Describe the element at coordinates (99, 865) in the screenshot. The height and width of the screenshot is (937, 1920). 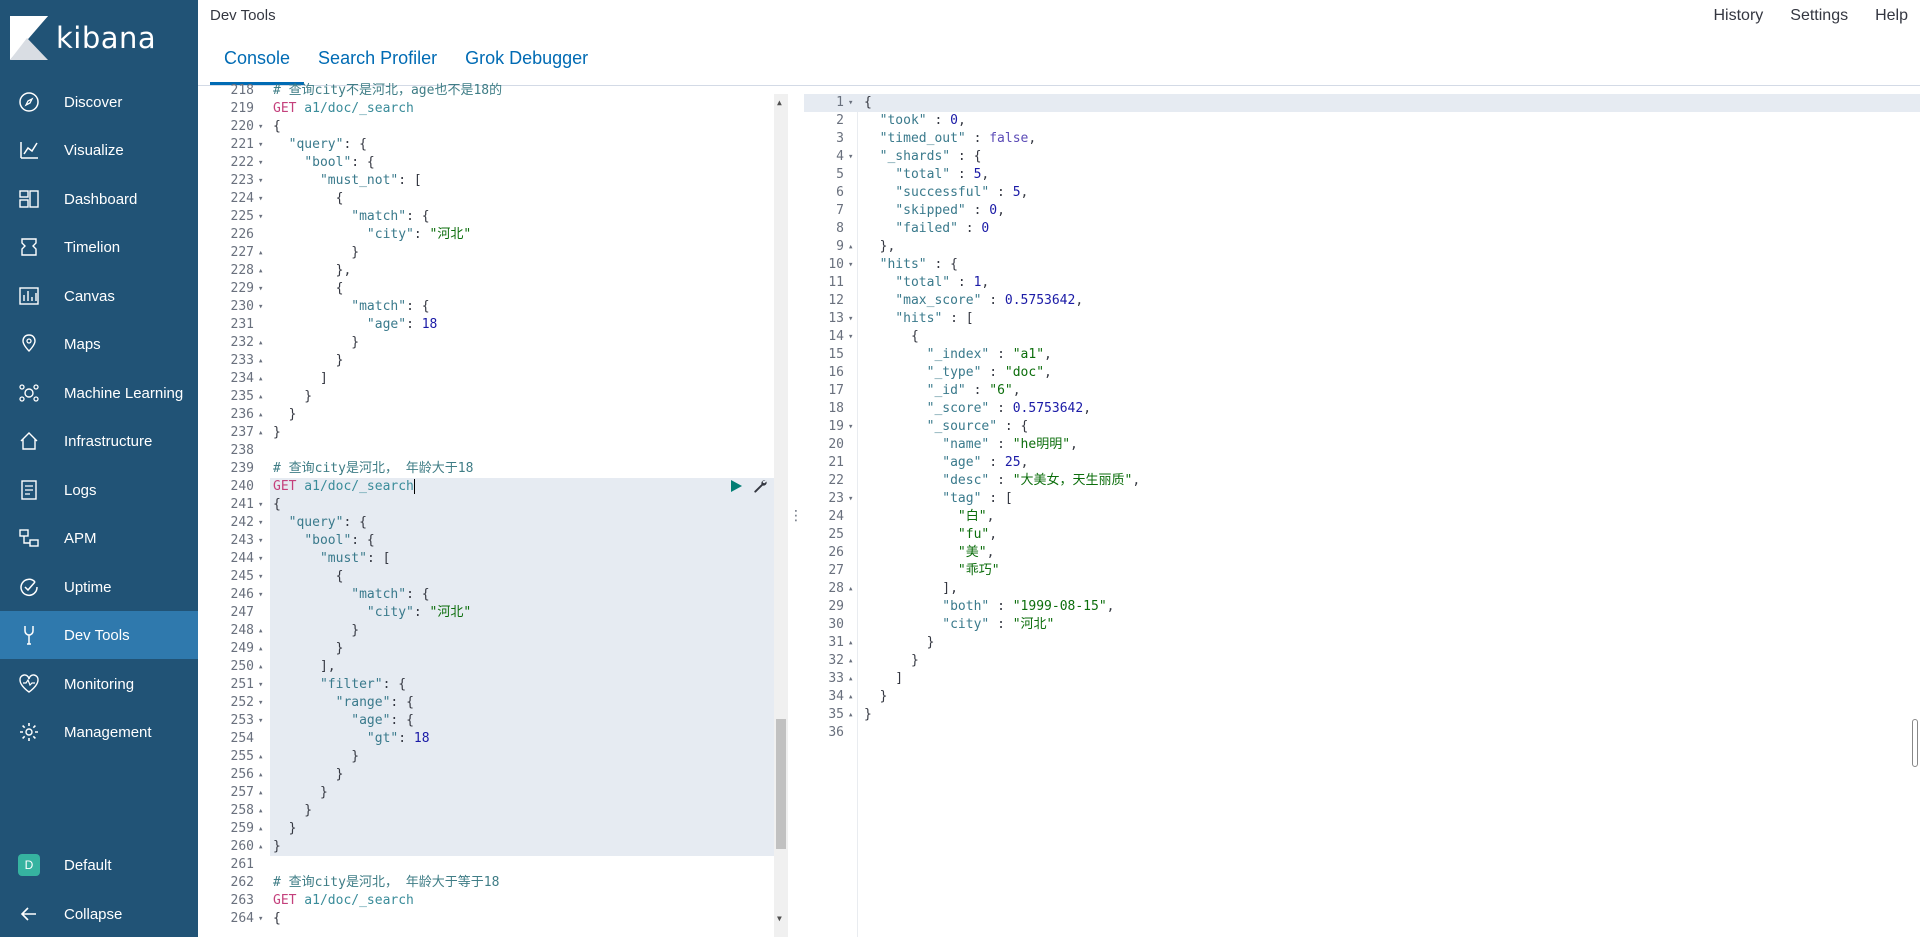
I see `space-selector: D Default` at that location.